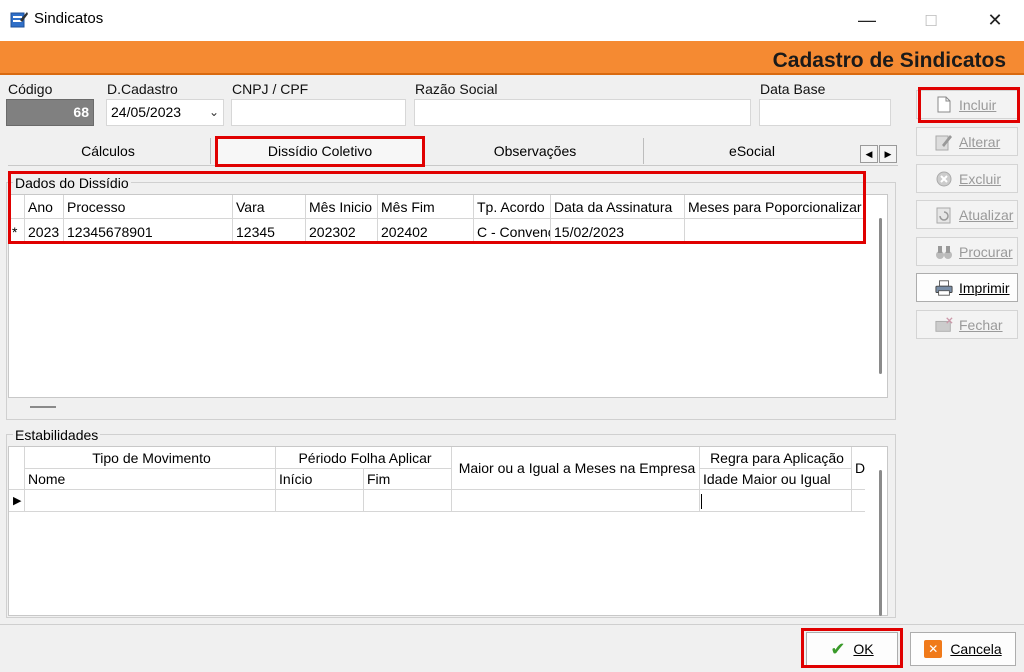 This screenshot has width=1024, height=672. Describe the element at coordinates (270, 89) in the screenshot. I see `cnpj-label: CNPJ / CPF` at that location.